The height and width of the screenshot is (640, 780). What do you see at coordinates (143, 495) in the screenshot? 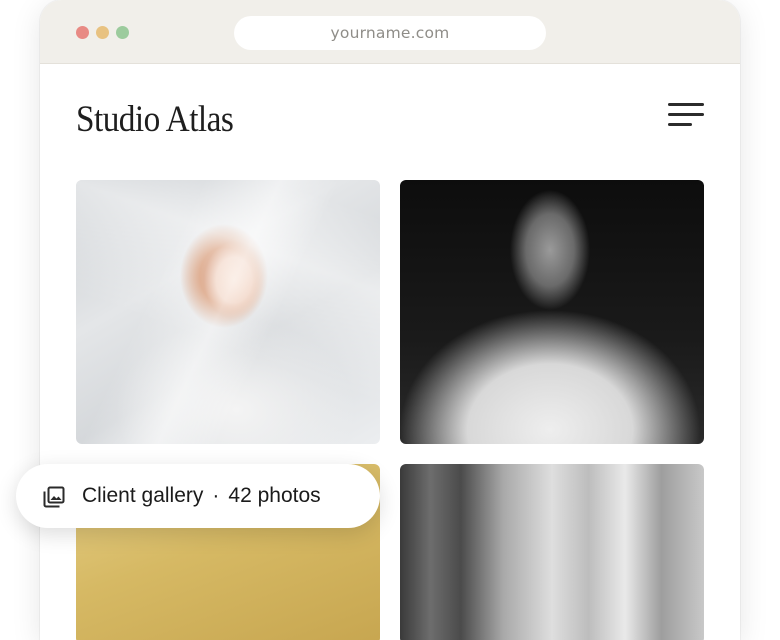
I see `badge-label: Client gallery` at bounding box center [143, 495].